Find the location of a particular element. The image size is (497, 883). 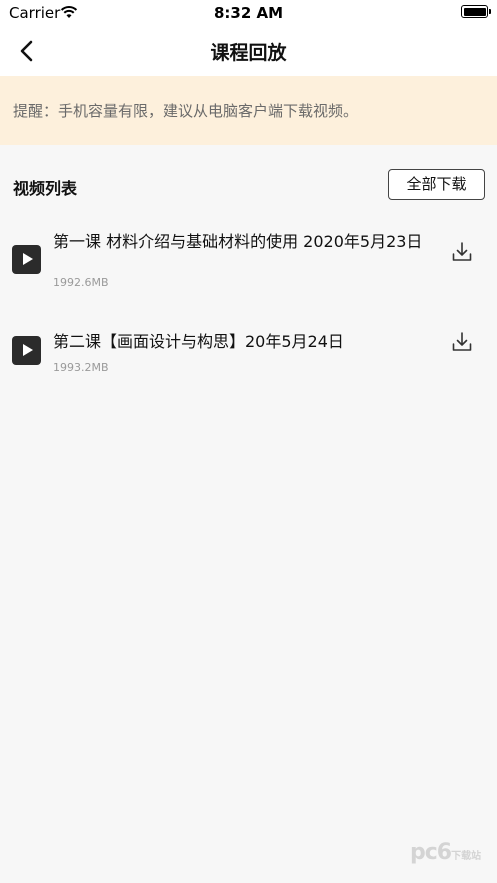

page-title: 课程回放 is located at coordinates (248, 53).